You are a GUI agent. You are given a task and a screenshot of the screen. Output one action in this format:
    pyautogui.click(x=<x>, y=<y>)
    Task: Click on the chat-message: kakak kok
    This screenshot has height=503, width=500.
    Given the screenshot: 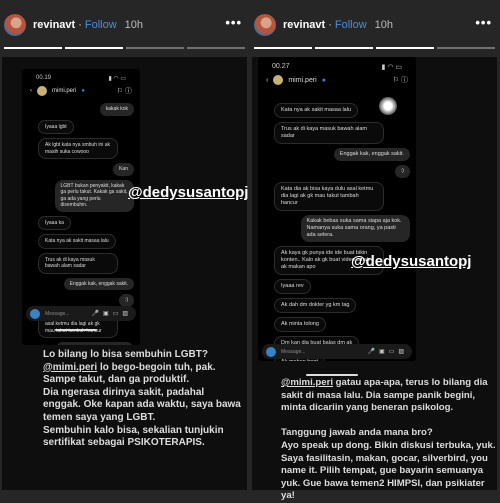 What is the action you would take?
    pyautogui.click(x=116, y=109)
    